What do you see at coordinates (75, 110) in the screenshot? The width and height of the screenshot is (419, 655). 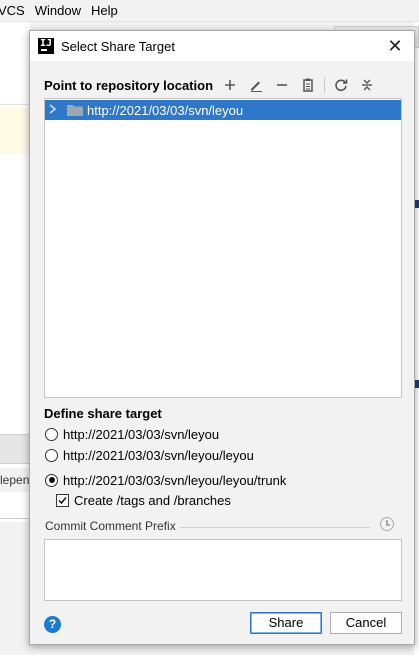 I see `folder-icon` at bounding box center [75, 110].